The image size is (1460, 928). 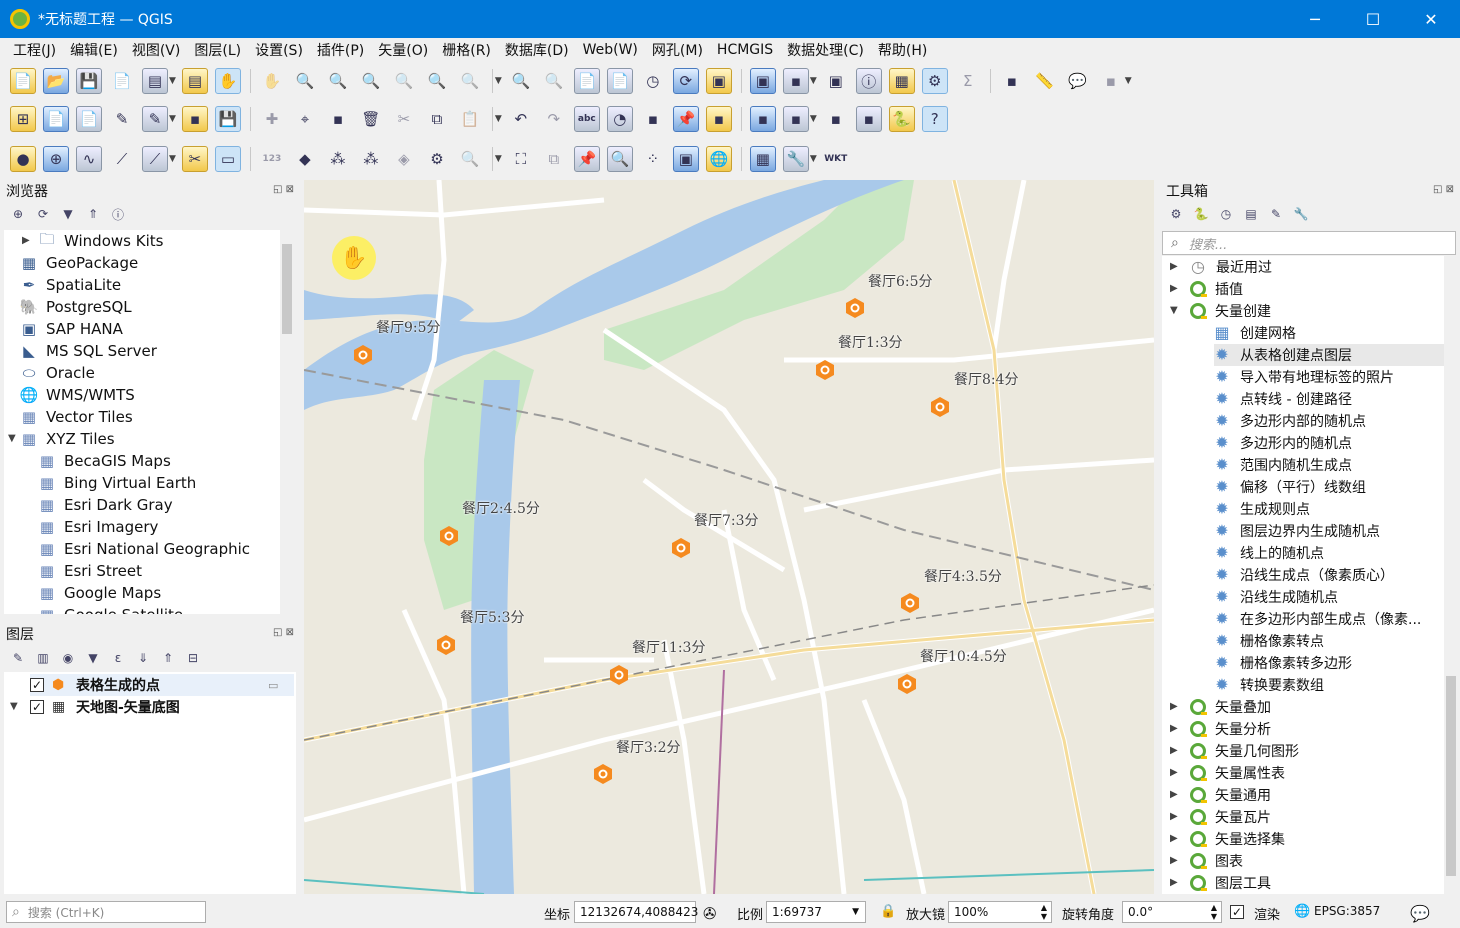 I want to click on pan-icon: ✋, so click(x=227, y=81).